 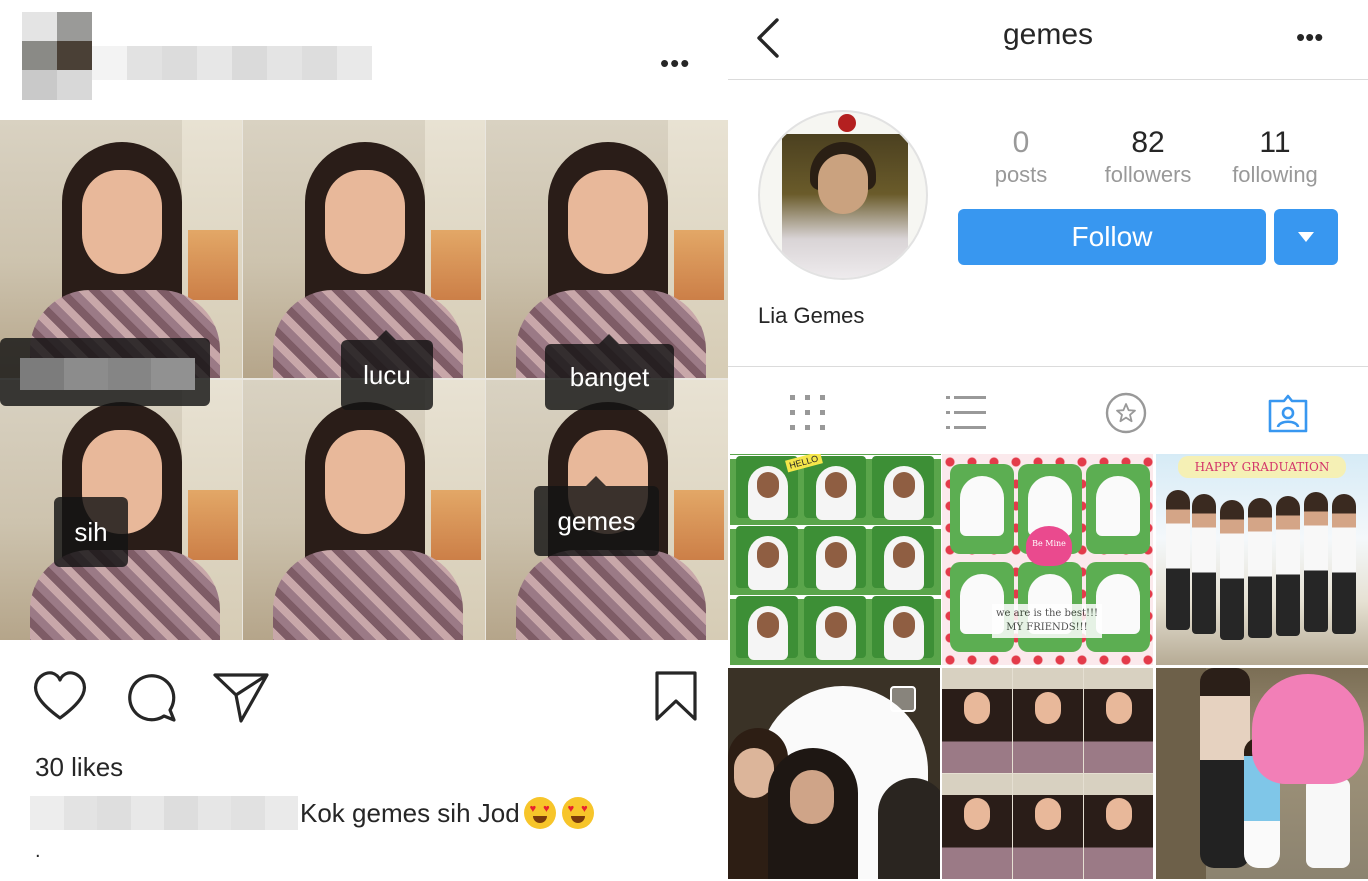 I want to click on user-tag-blurred, so click(x=105, y=372).